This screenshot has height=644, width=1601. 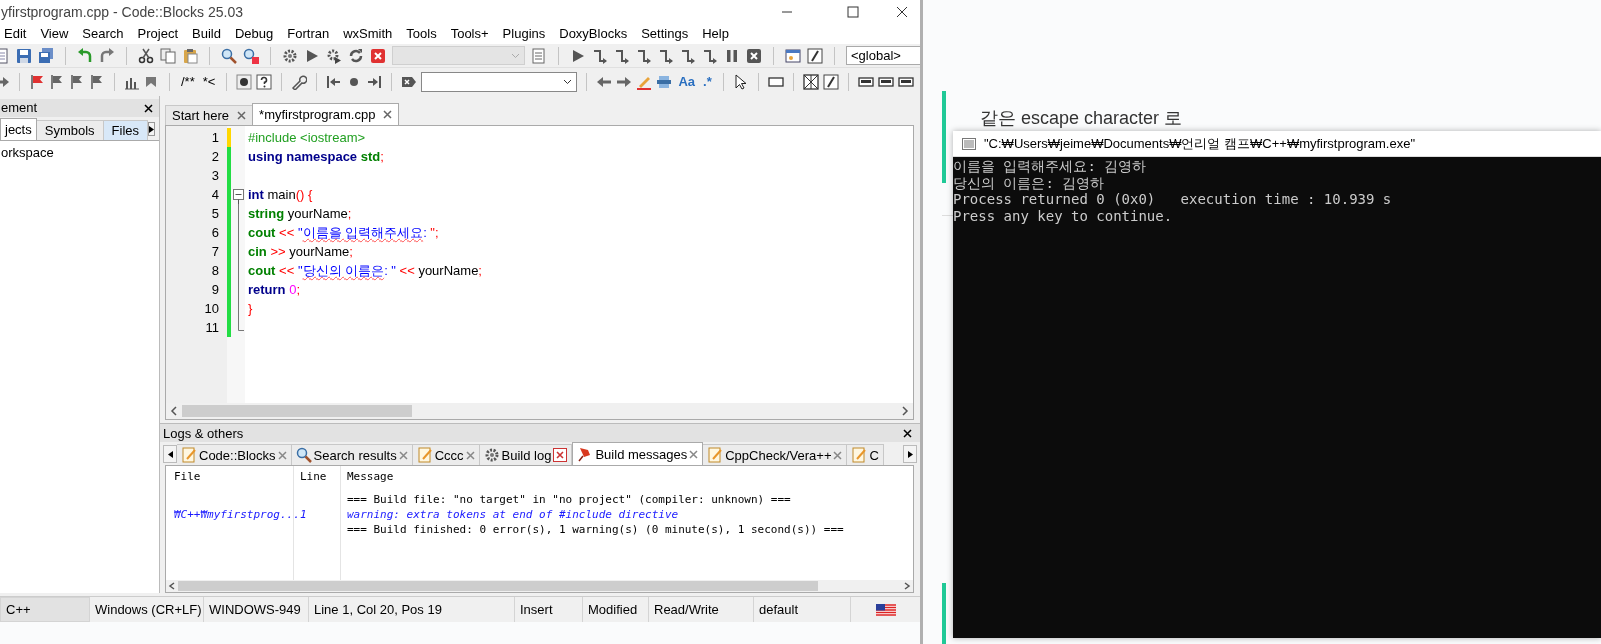 What do you see at coordinates (370, 477) in the screenshot?
I see `column-header: Message` at bounding box center [370, 477].